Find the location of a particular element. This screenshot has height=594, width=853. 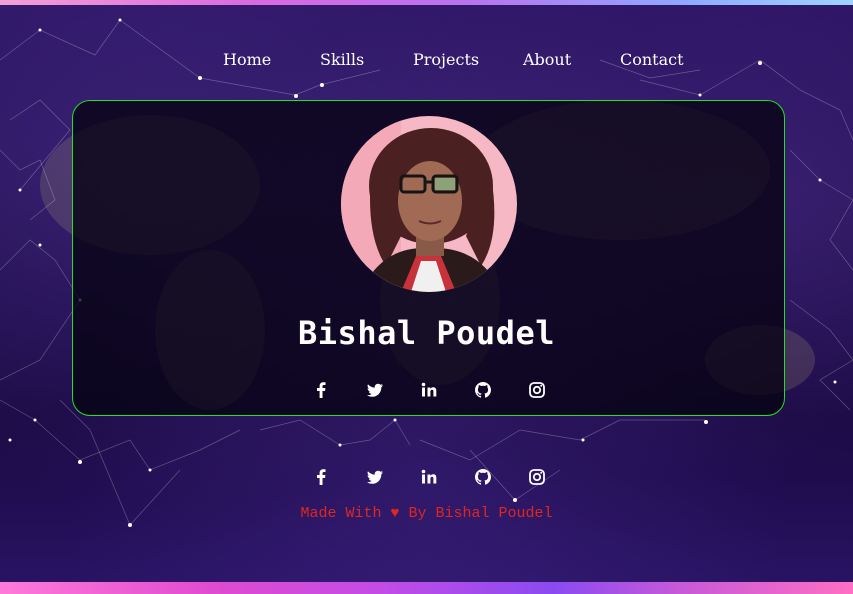

footer-social-links is located at coordinates (426, 477).